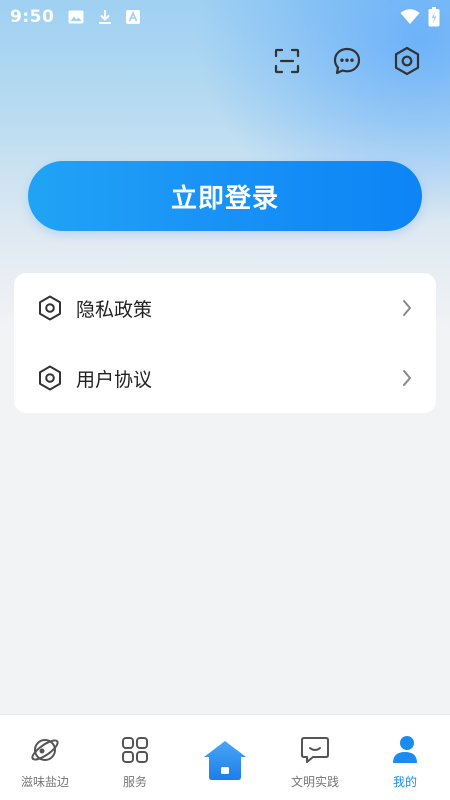  I want to click on login-button-label: 立即登录, so click(224, 198).